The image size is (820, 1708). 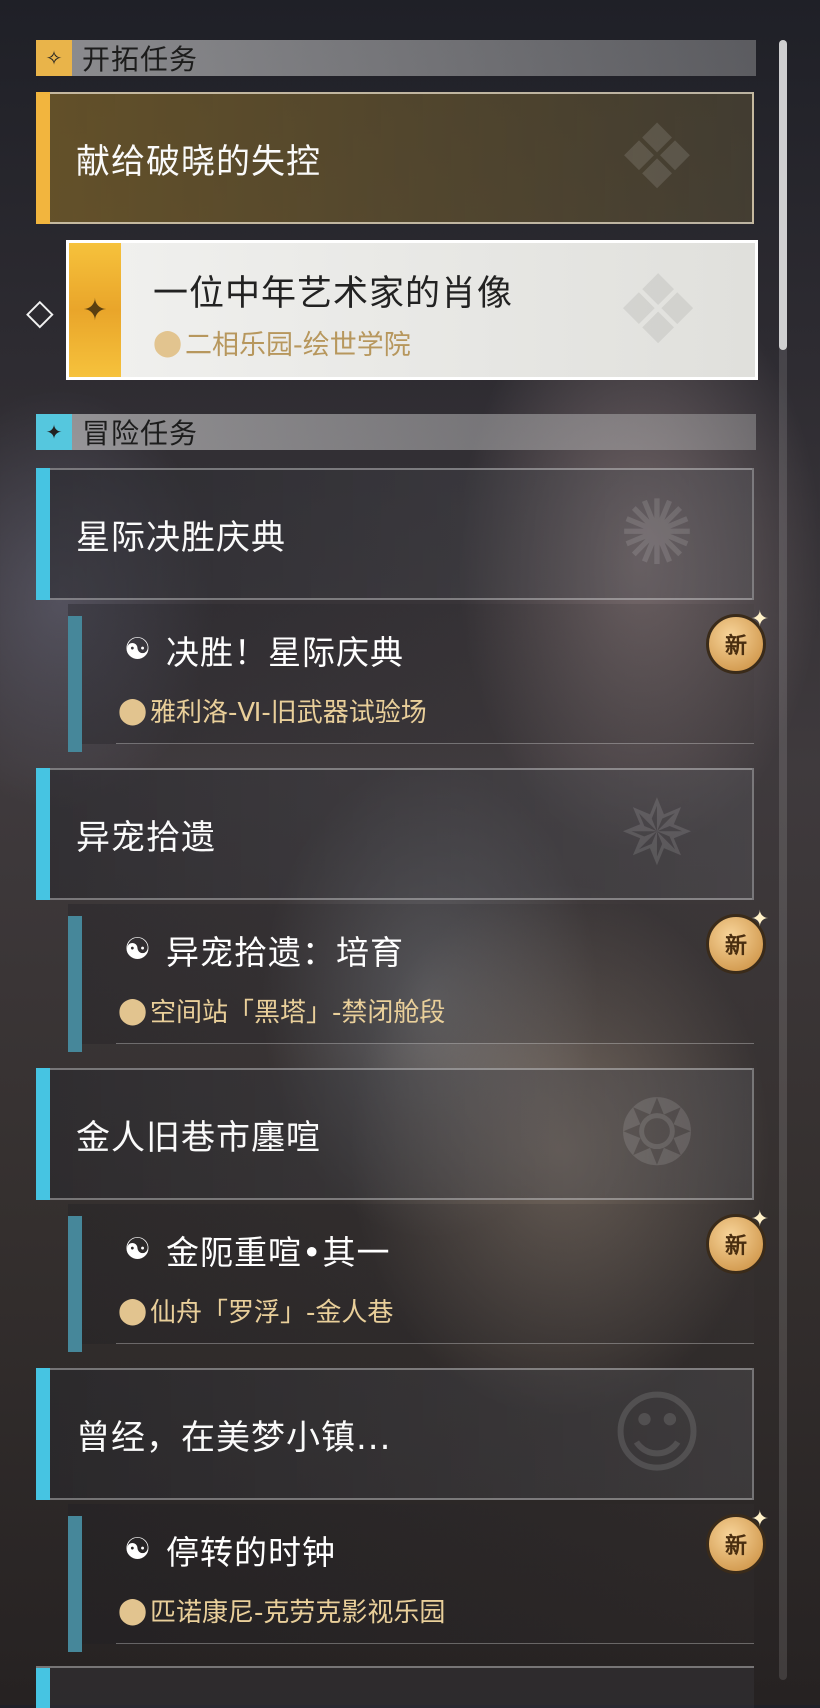 I want to click on star-sparkle-icon: ✦, so click(x=54, y=432).